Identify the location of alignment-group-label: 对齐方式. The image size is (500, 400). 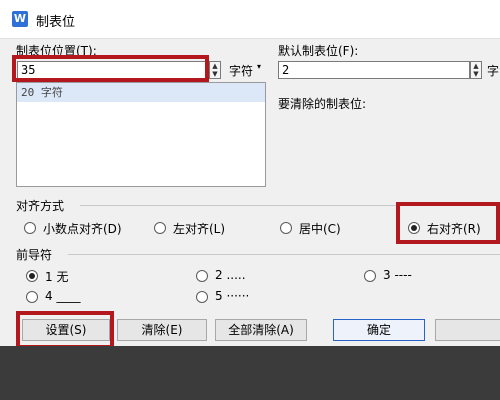
(40, 206).